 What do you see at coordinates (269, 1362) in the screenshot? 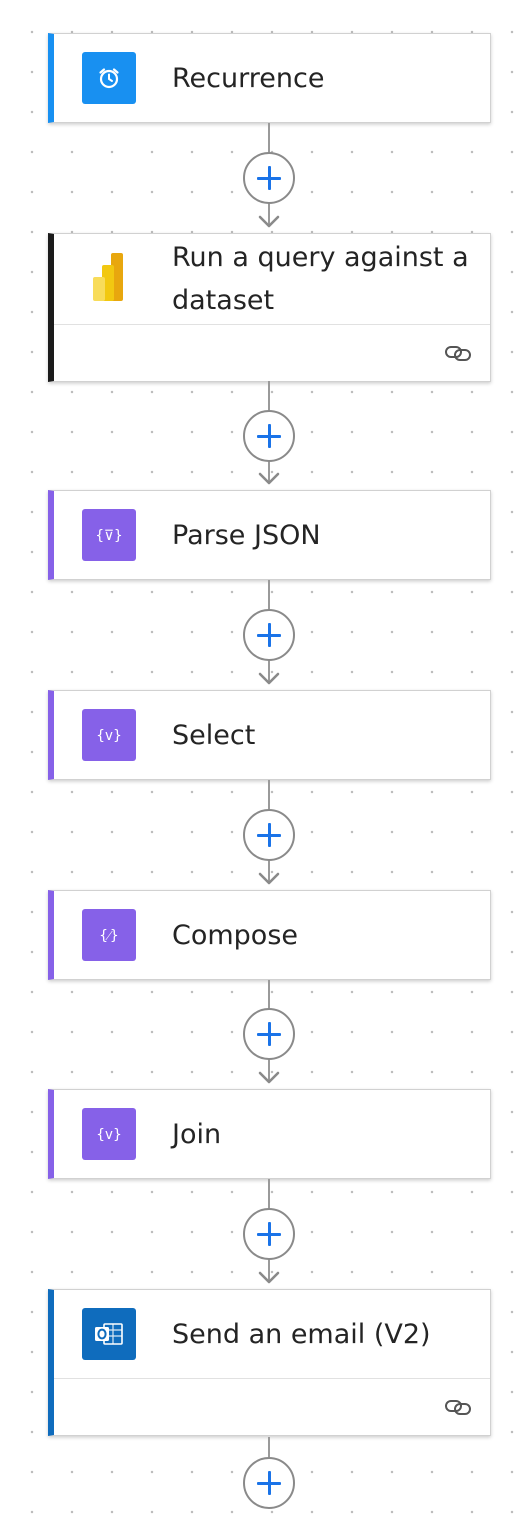
I see `step-card-send-email: Send an email (V2)` at bounding box center [269, 1362].